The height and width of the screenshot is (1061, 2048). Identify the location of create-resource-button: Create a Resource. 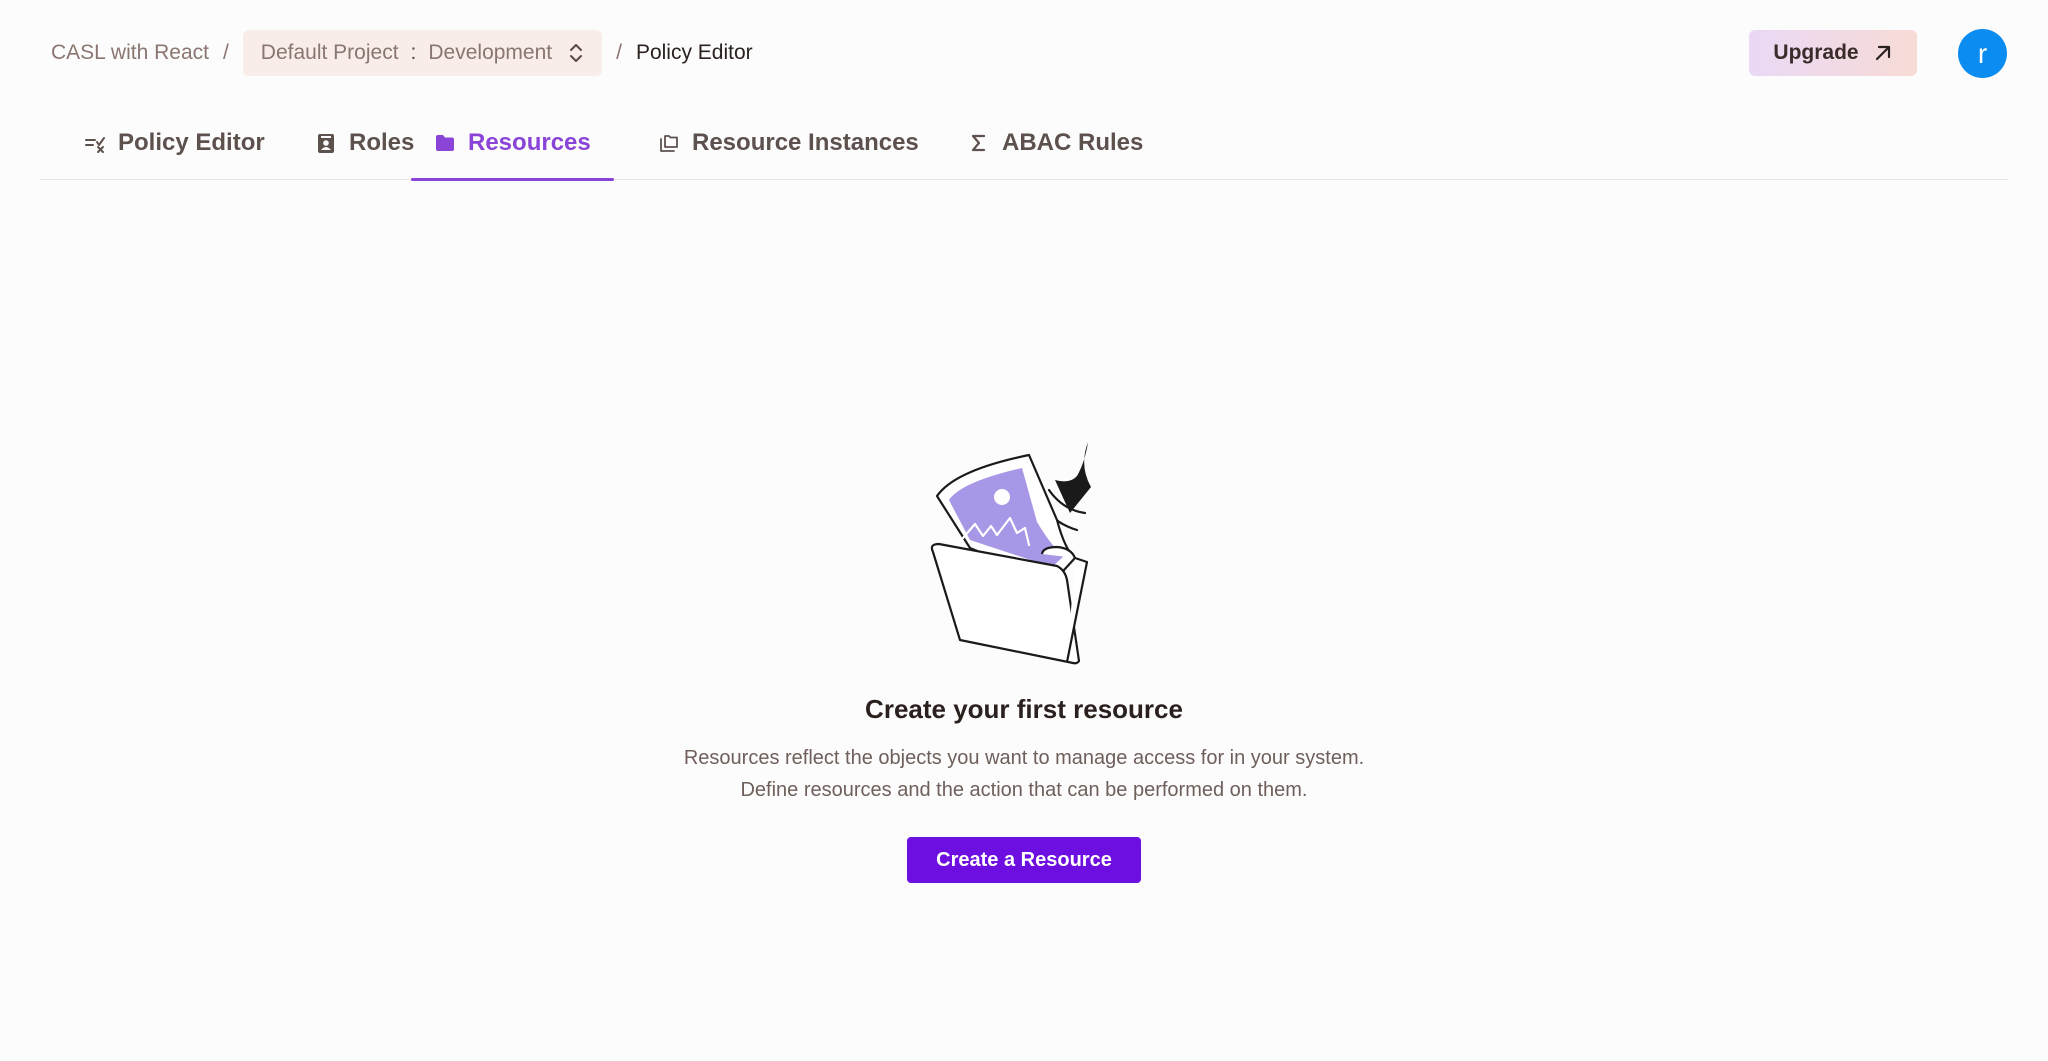
(1024, 860).